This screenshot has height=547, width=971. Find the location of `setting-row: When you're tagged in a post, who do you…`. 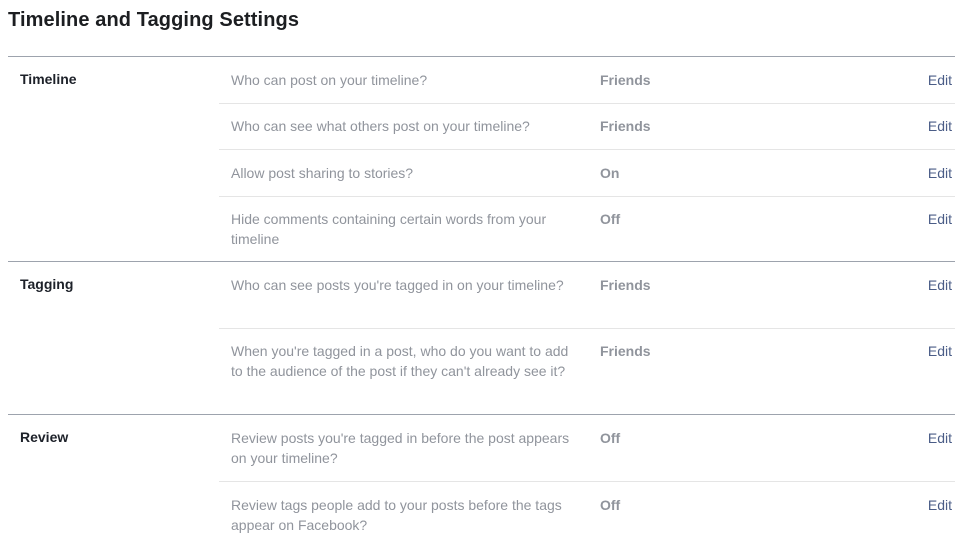

setting-row: When you're tagged in a post, who do you… is located at coordinates (587, 371).